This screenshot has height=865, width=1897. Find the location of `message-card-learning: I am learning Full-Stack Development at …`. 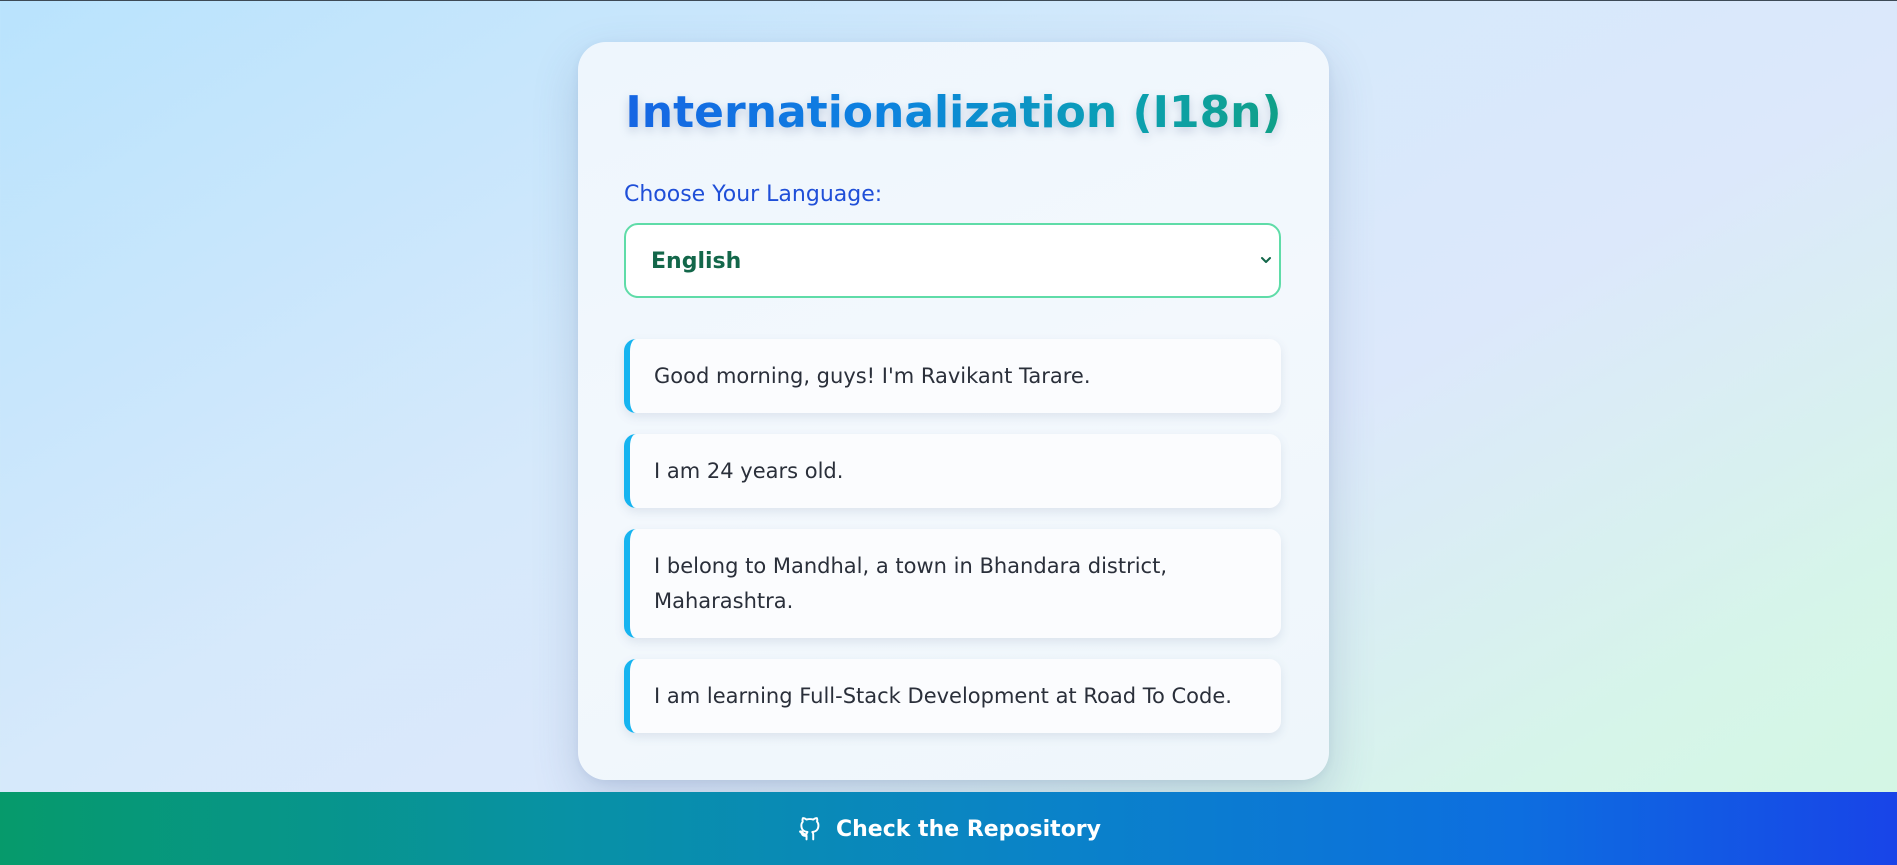

message-card-learning: I am learning Full-Stack Development at … is located at coordinates (952, 696).